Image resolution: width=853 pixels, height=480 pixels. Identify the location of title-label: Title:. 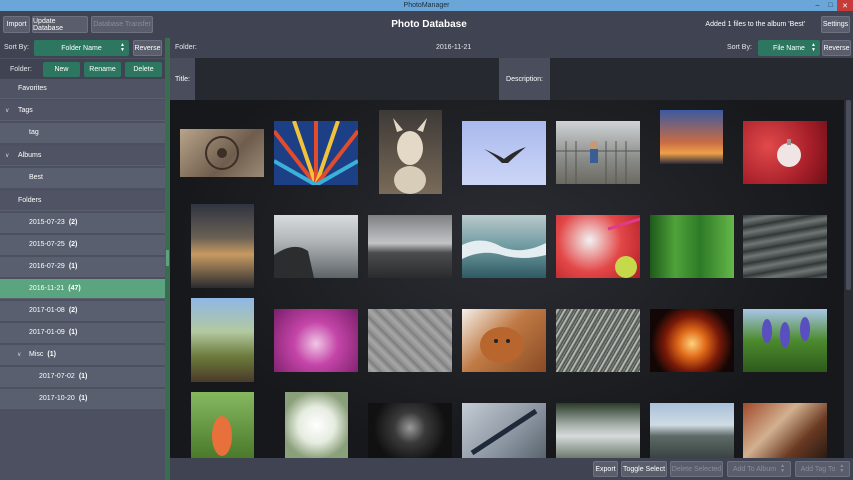
(182, 79).